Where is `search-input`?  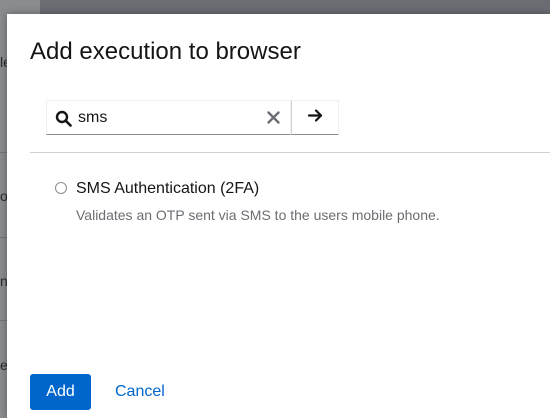
search-input is located at coordinates (163, 118).